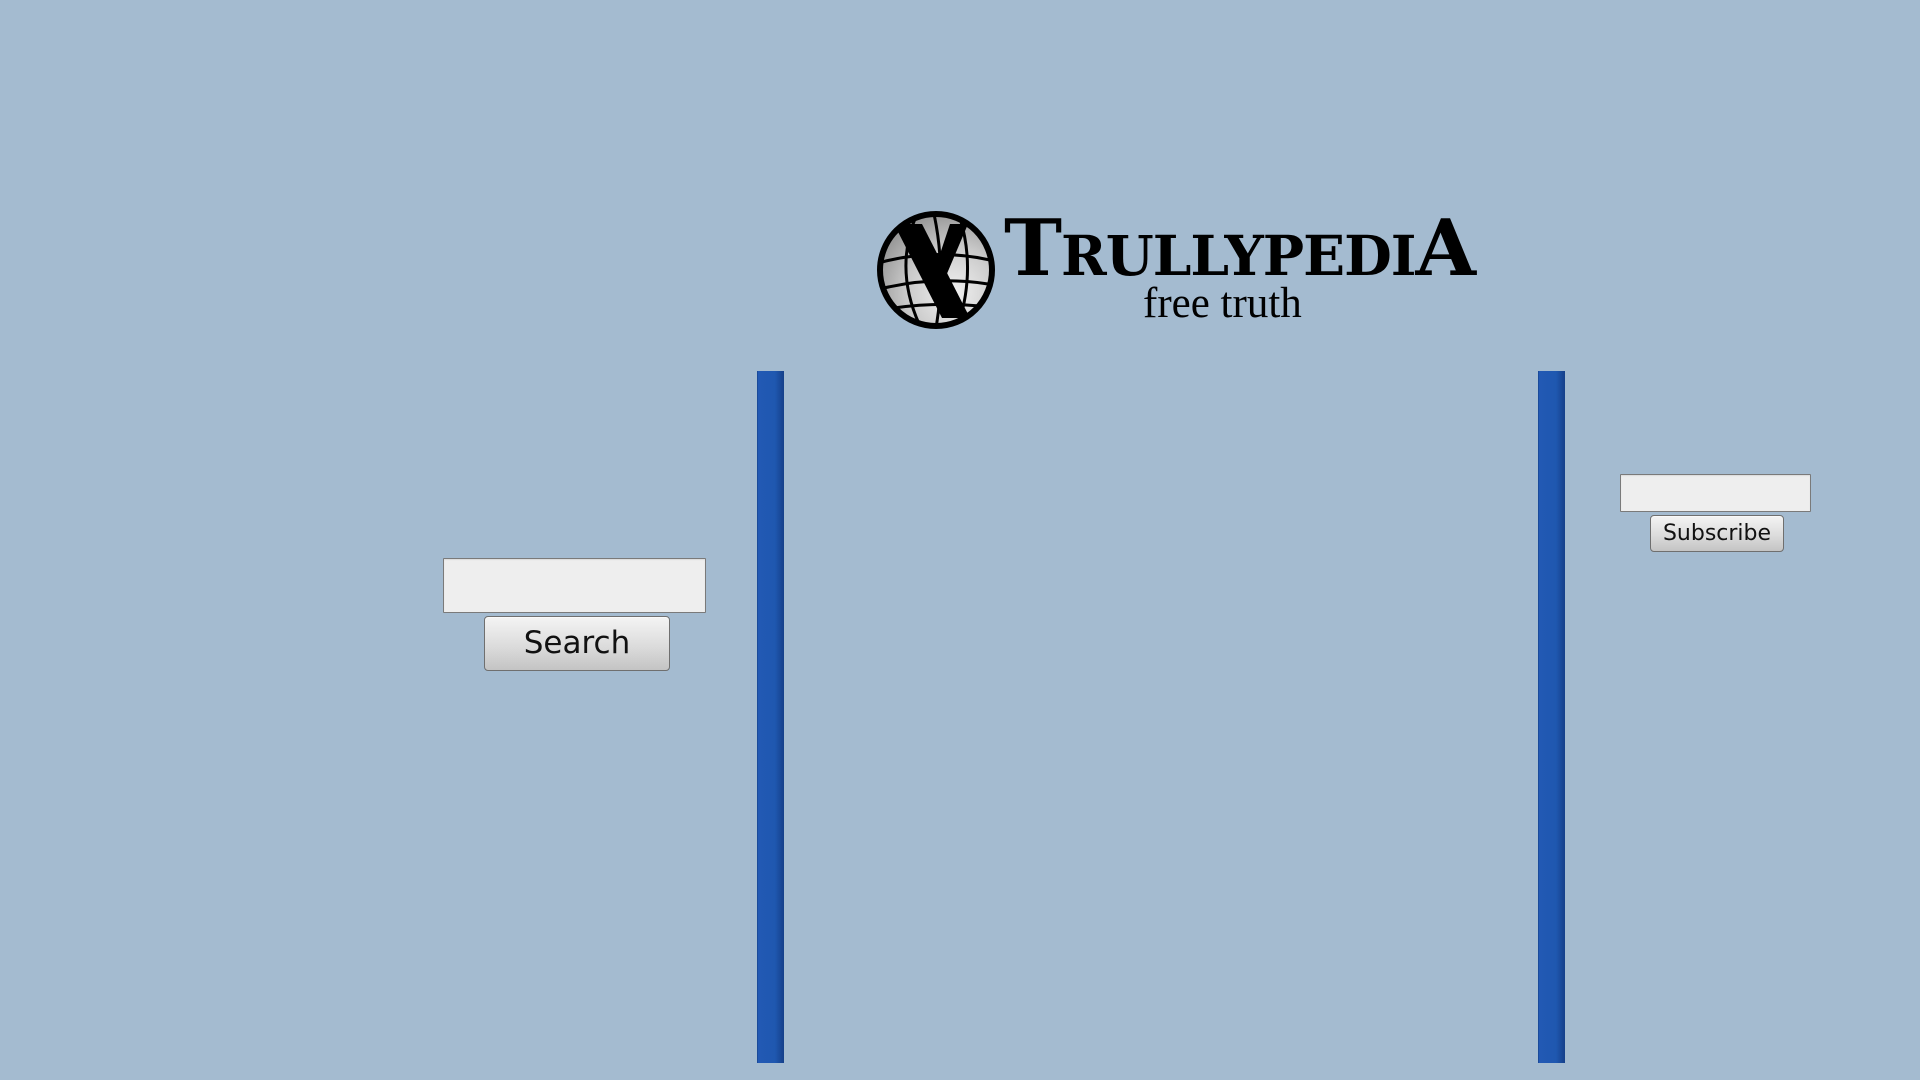 The height and width of the screenshot is (1080, 1920). What do you see at coordinates (1446, 248) in the screenshot?
I see `site-title-last-letter: A` at bounding box center [1446, 248].